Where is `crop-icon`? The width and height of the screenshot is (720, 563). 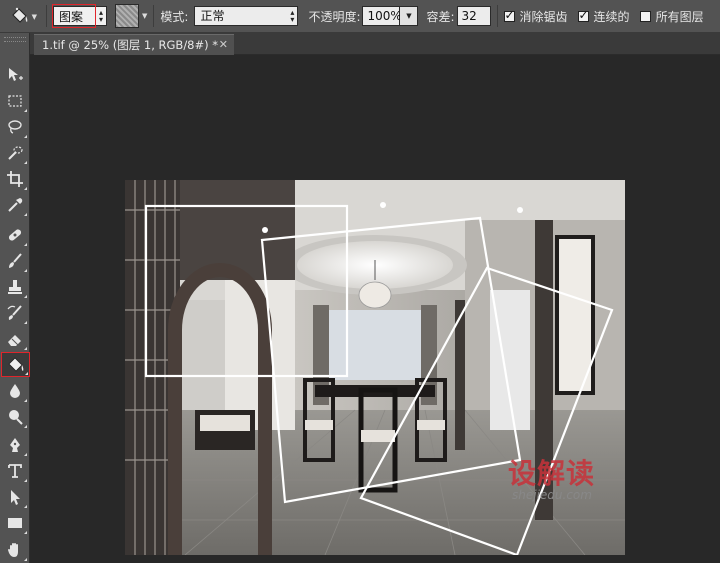 crop-icon is located at coordinates (15, 179).